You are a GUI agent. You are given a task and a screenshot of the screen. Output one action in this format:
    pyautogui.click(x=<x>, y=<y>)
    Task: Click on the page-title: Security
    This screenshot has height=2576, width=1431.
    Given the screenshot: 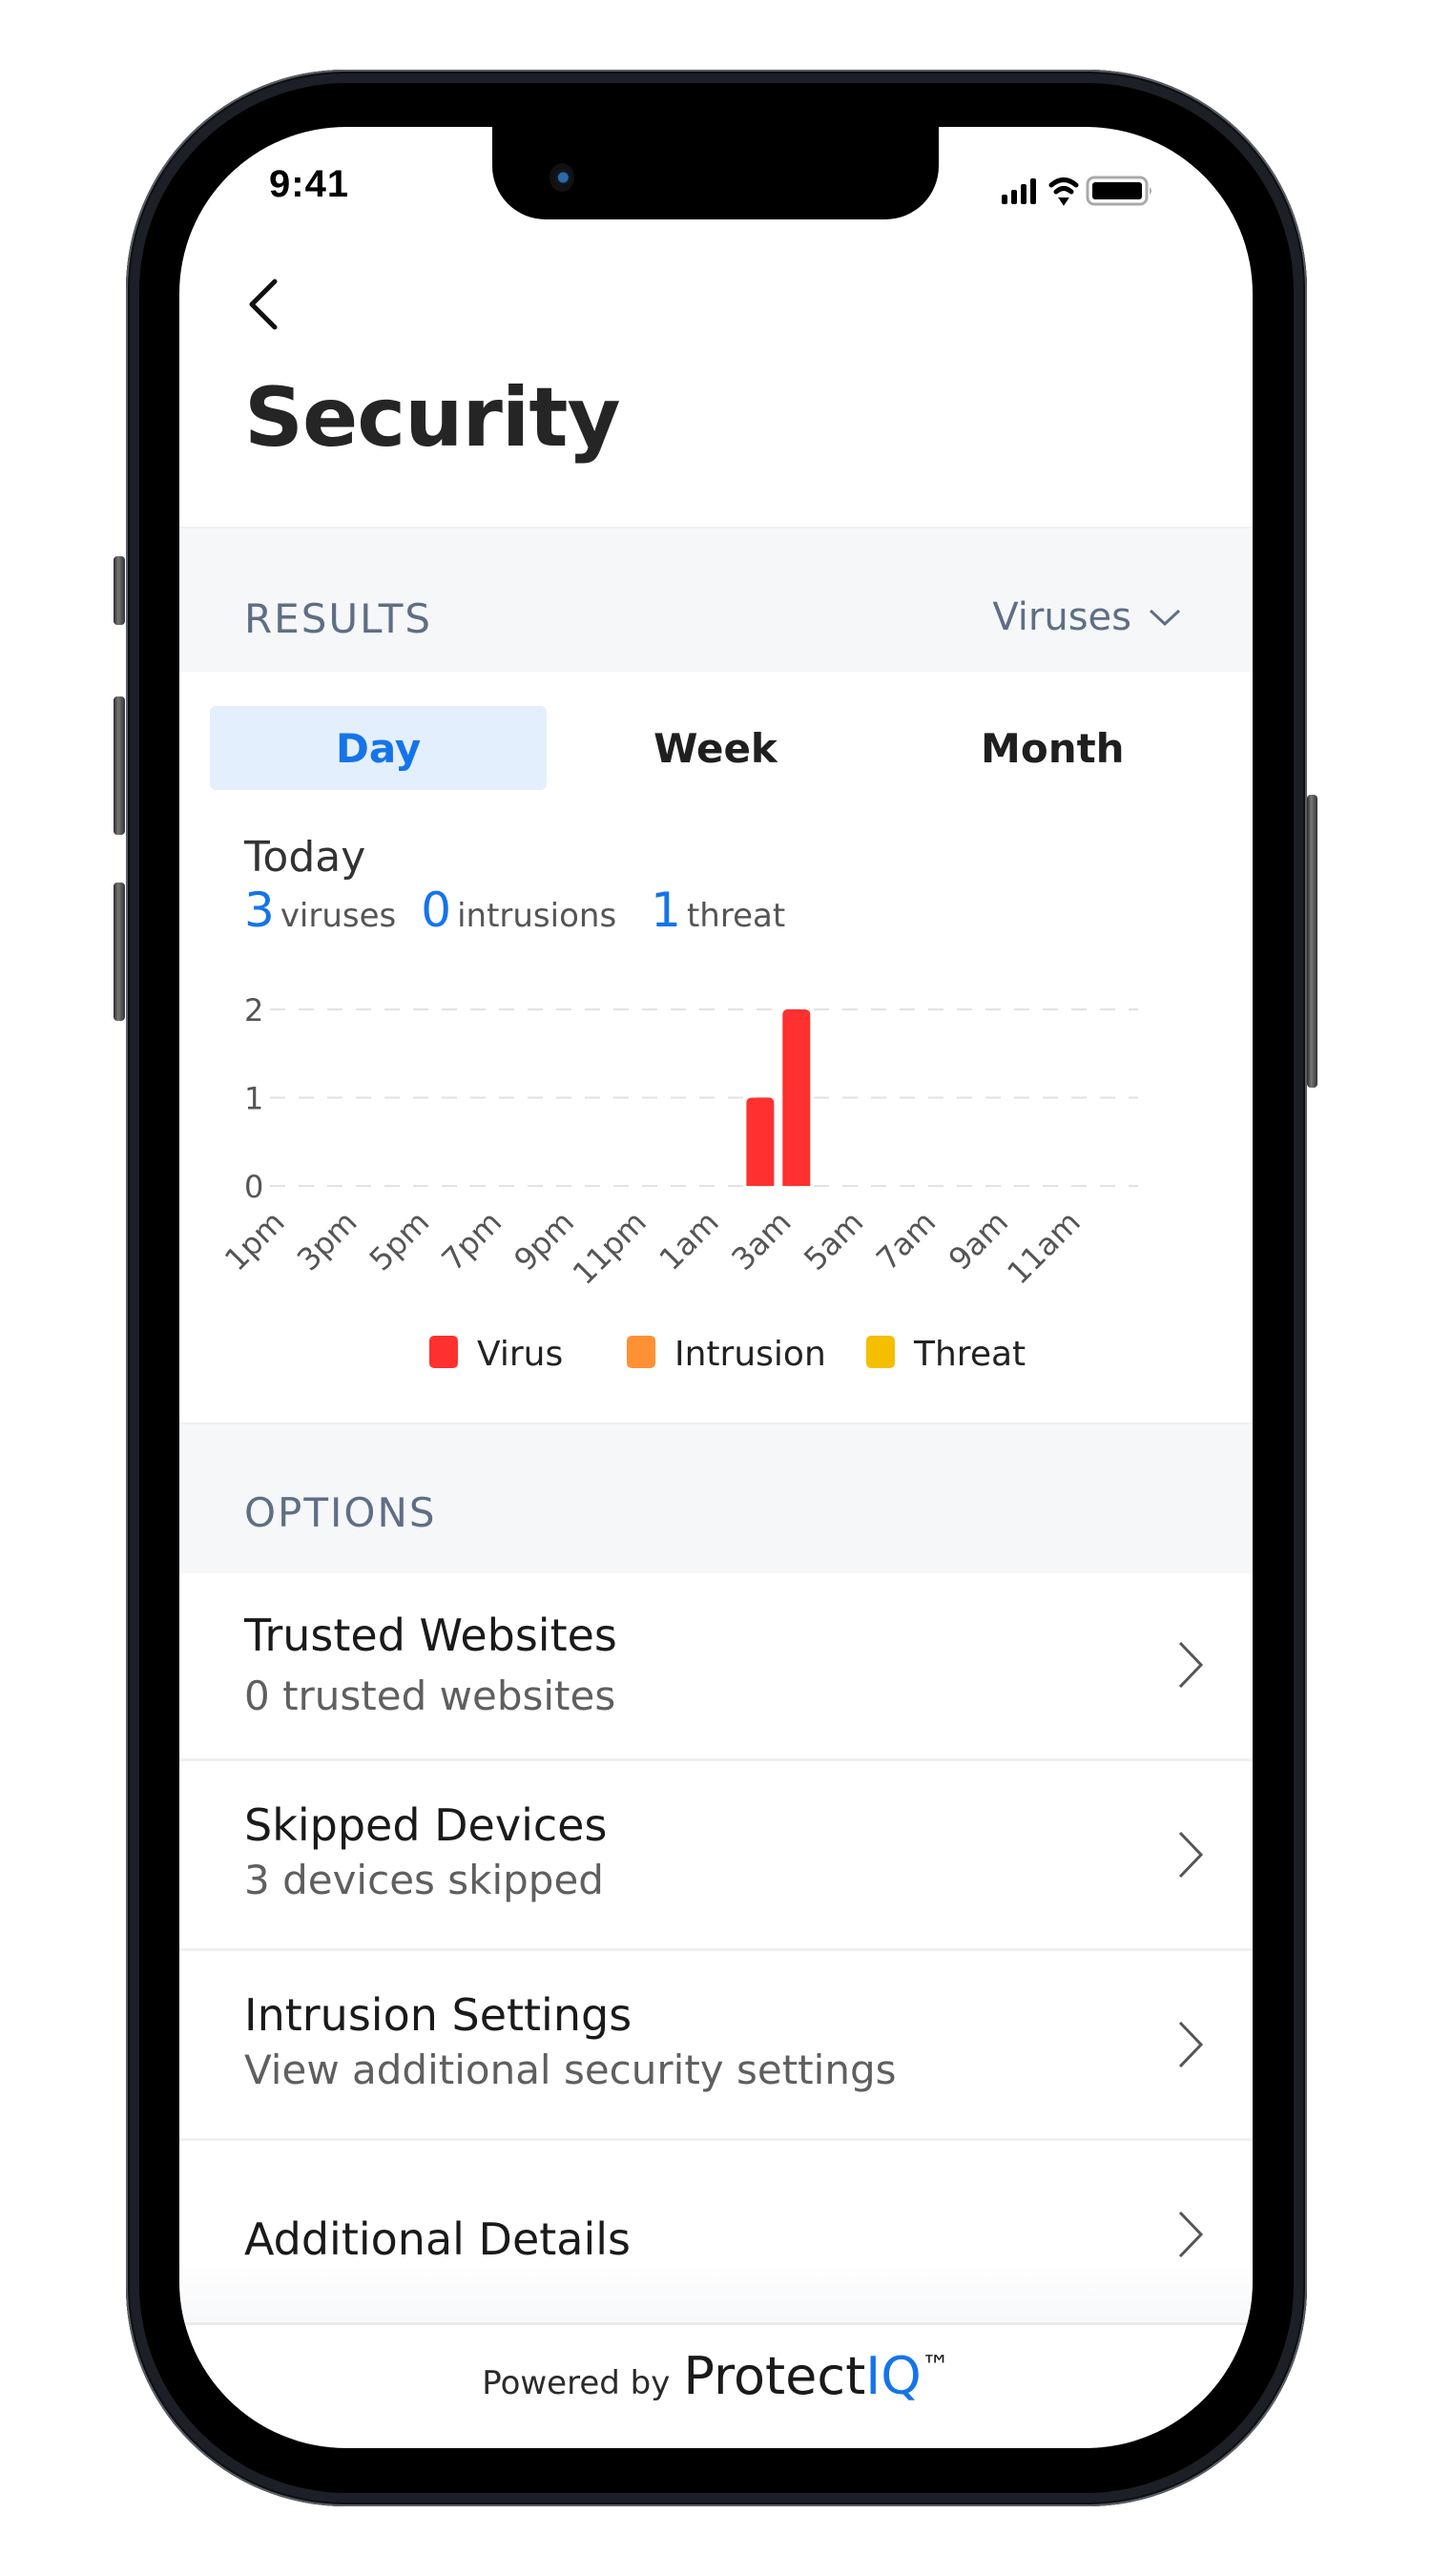 What is the action you would take?
    pyautogui.click(x=433, y=418)
    